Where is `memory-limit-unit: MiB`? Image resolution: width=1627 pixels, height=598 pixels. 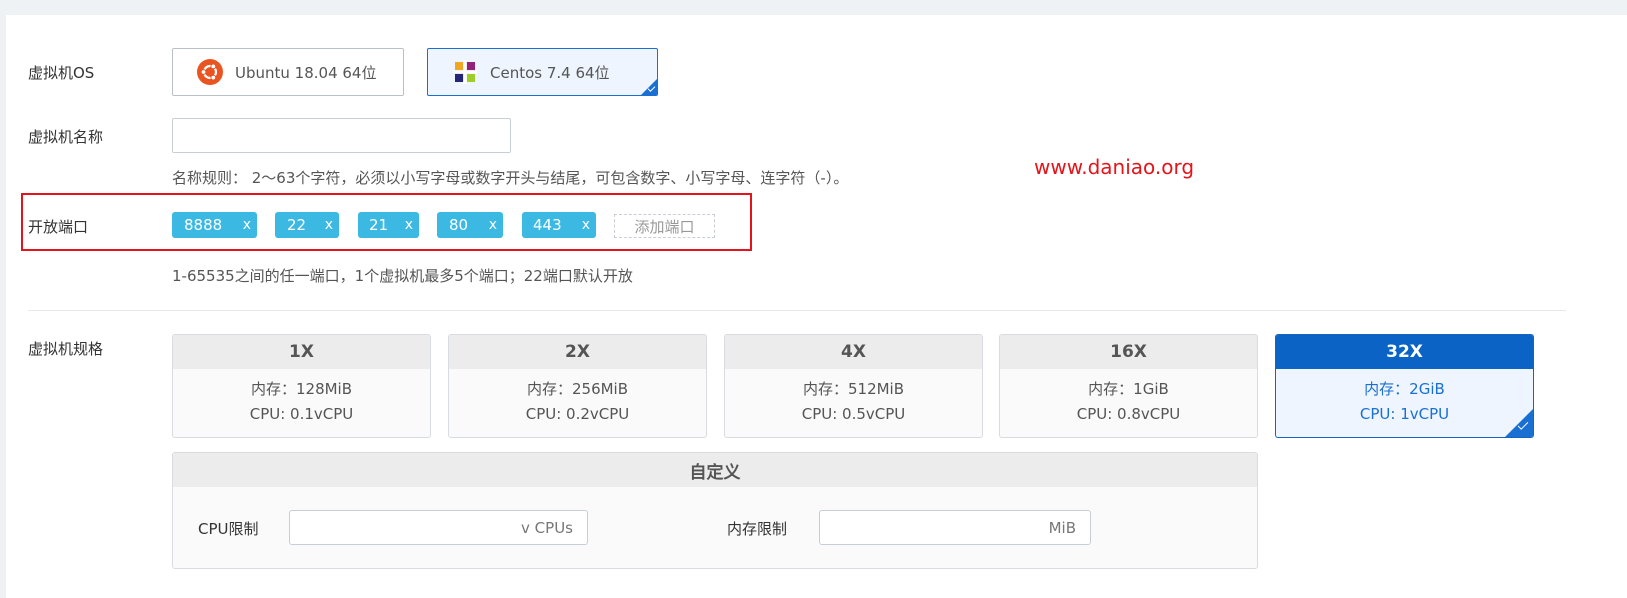
memory-limit-unit: MiB is located at coordinates (1062, 528).